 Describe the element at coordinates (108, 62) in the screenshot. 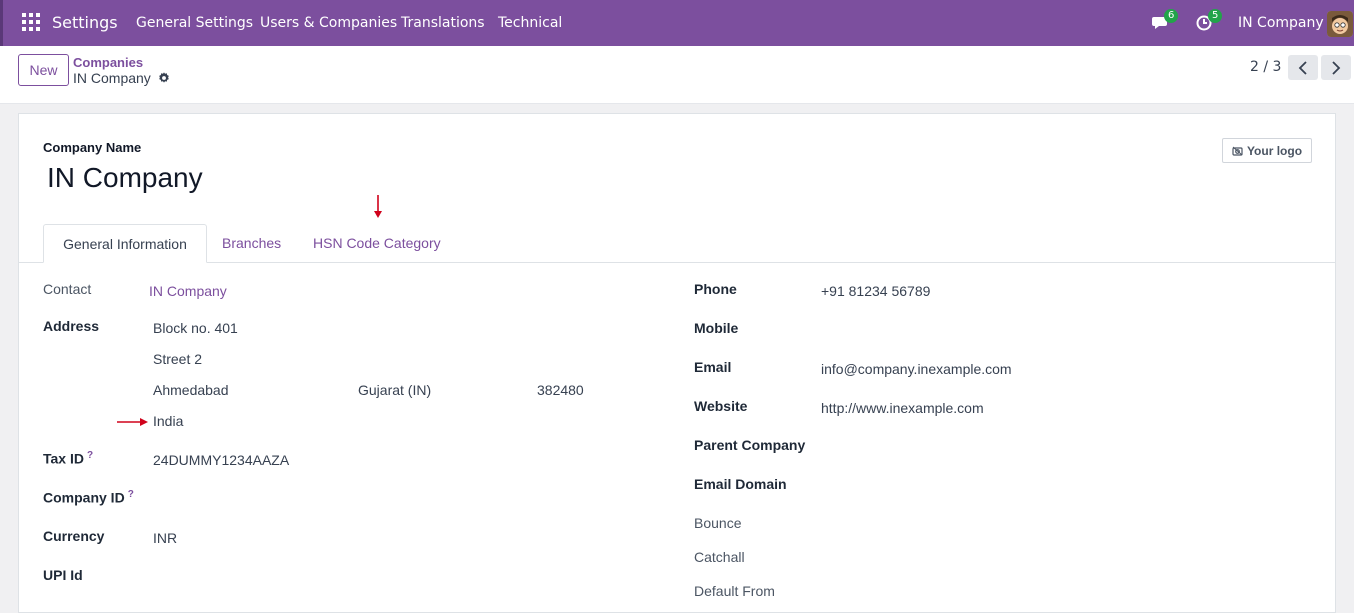

I see `breadcrumb-companies-link: Companies` at that location.